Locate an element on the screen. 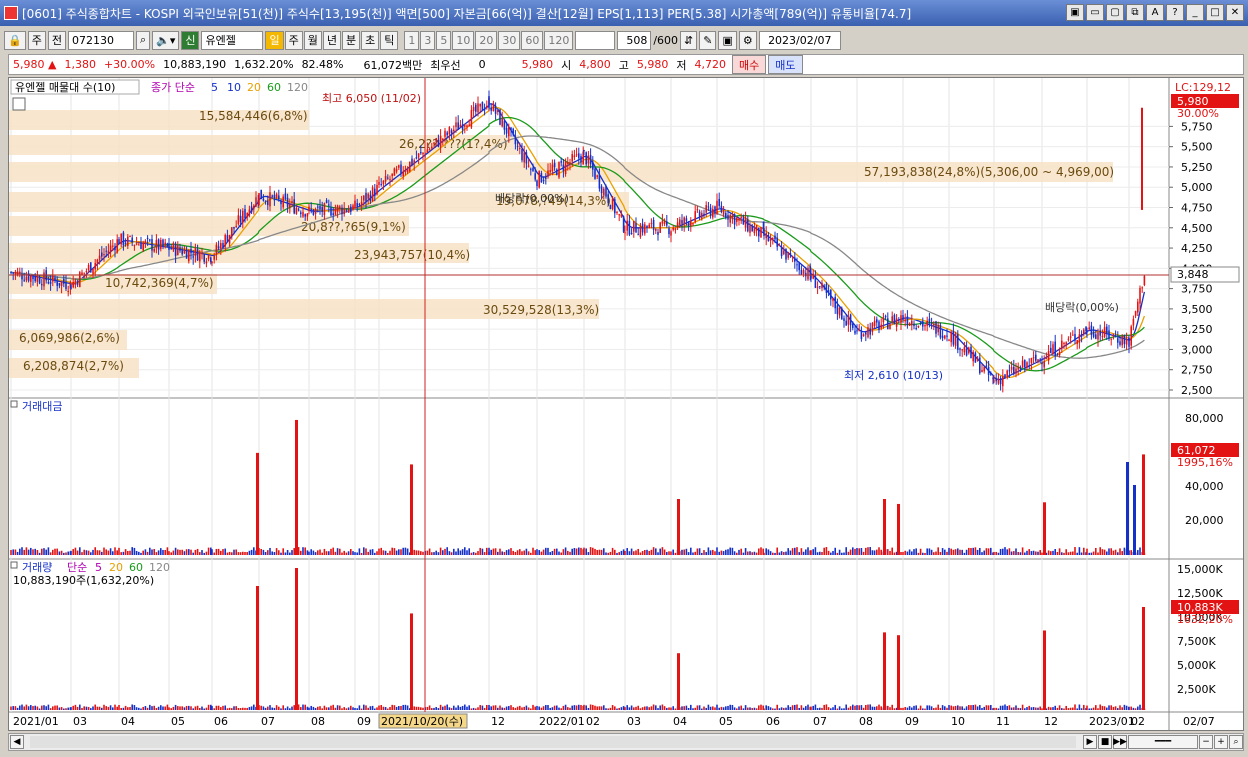 This screenshot has width=1248, height=757. minute-tab-6: 60 is located at coordinates (532, 40).